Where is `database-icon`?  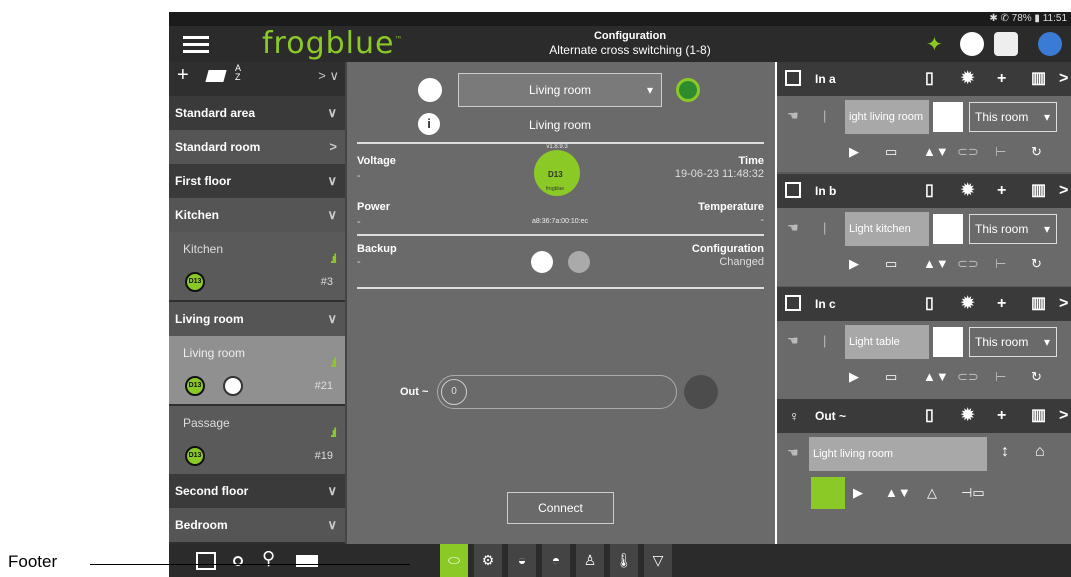
database-icon is located at coordinates (1006, 44).